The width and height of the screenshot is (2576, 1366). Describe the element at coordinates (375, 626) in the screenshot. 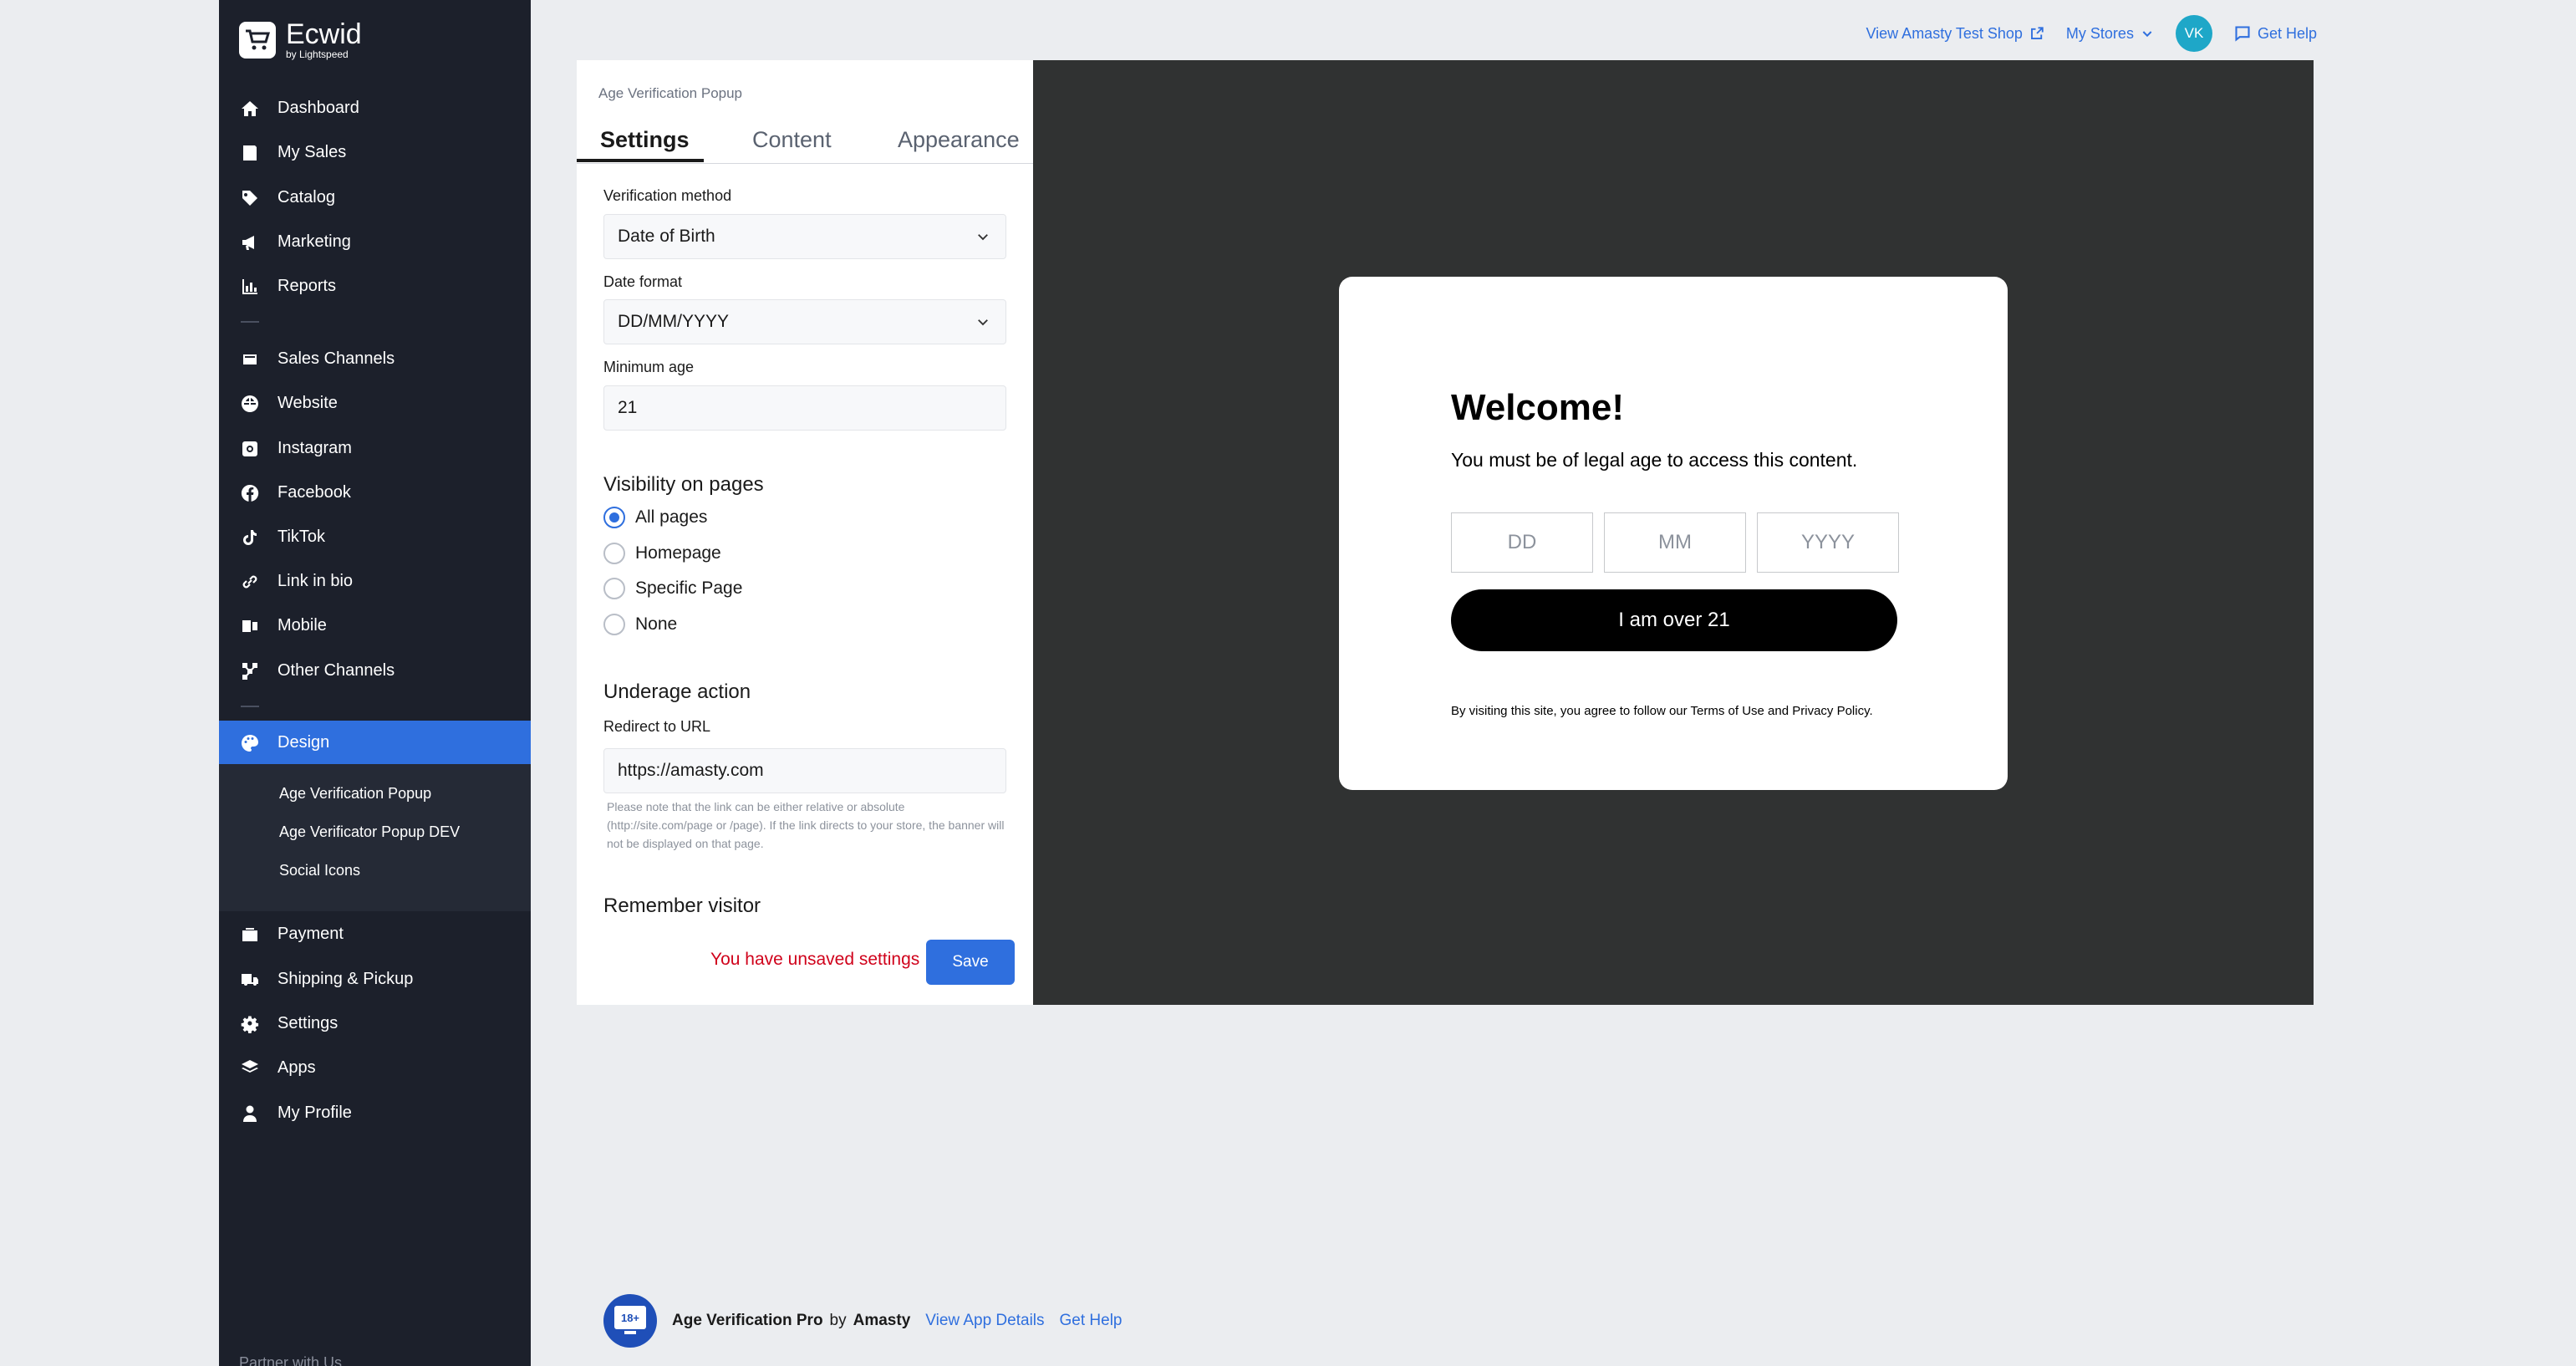

I see `nav-mobile: Mobile` at that location.